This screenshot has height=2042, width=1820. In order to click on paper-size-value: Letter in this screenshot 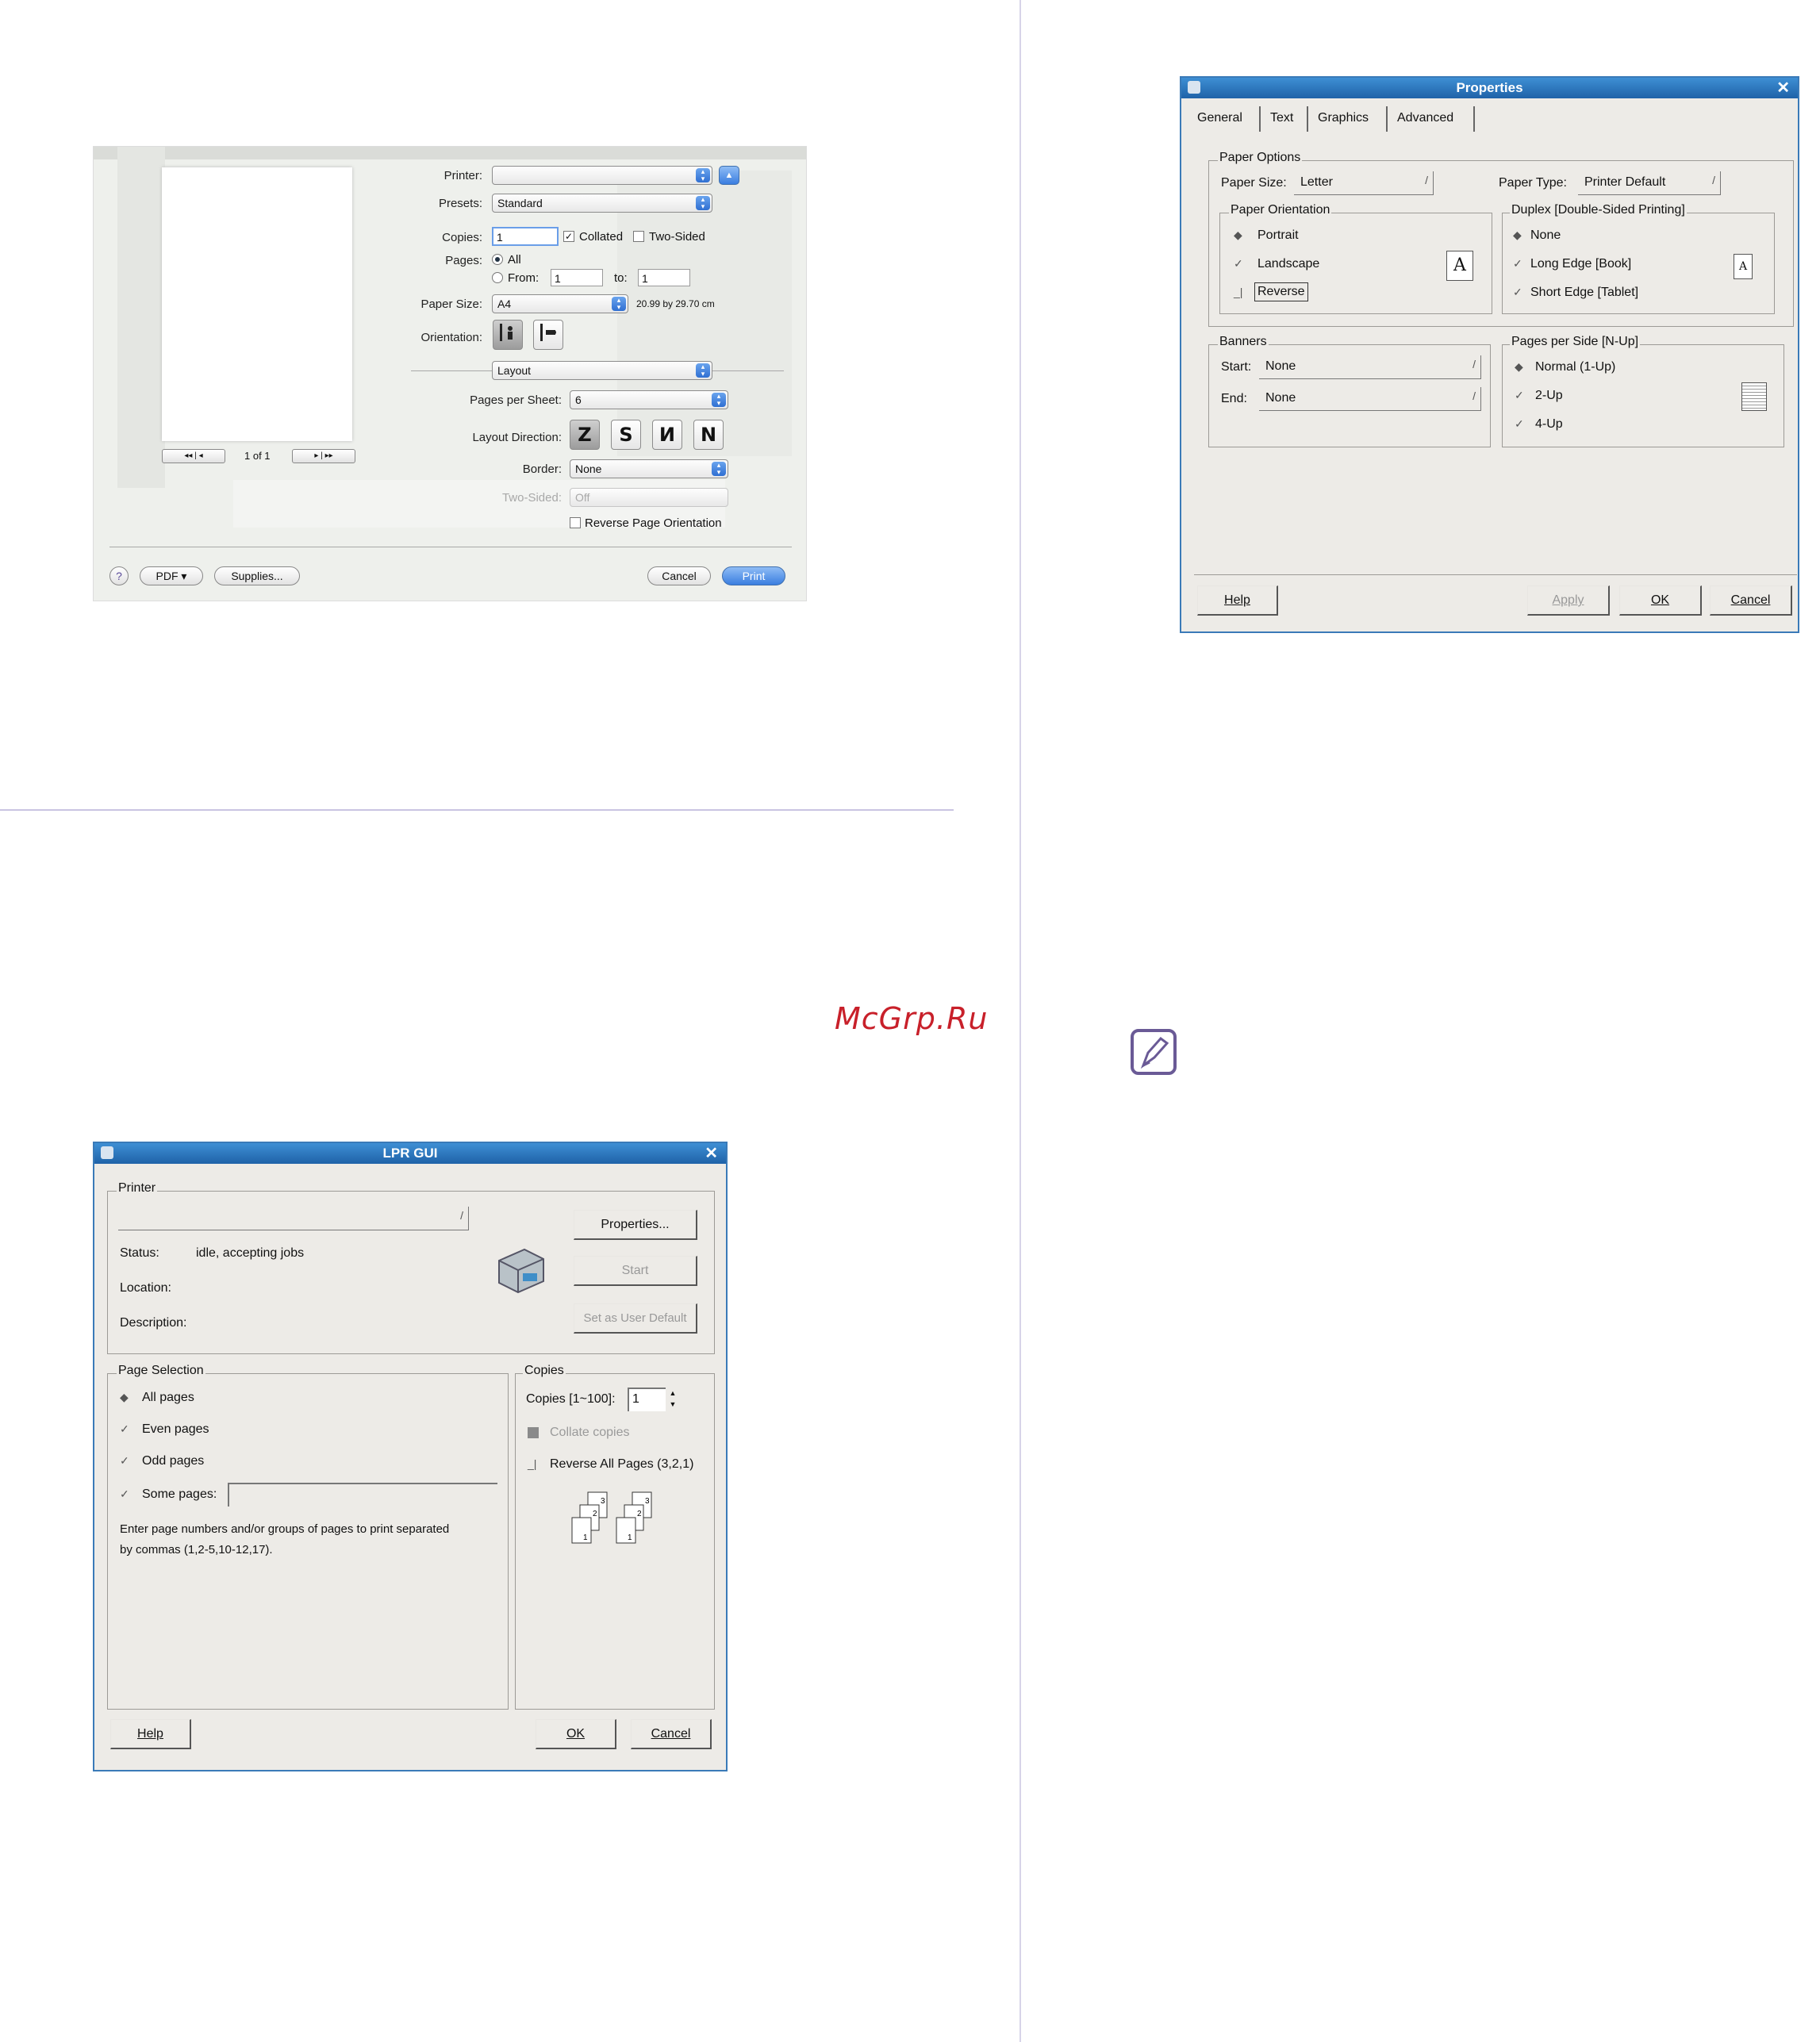, I will do `click(1316, 182)`.